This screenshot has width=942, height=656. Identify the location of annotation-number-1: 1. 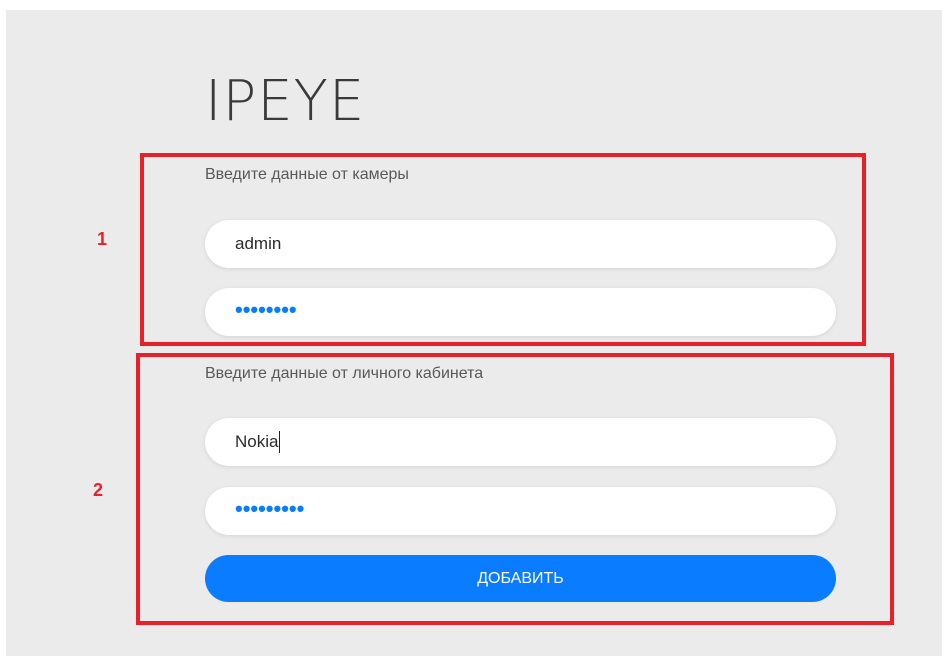
(102, 239).